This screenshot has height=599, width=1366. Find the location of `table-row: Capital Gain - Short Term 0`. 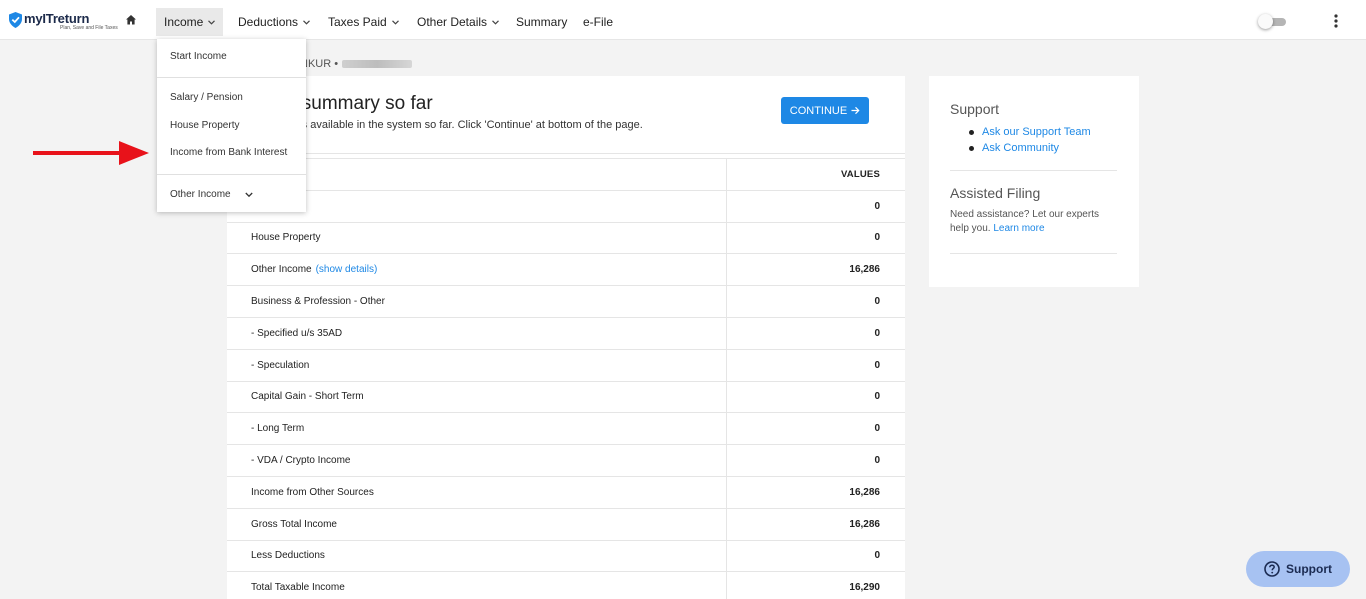

table-row: Capital Gain - Short Term 0 is located at coordinates (566, 396).